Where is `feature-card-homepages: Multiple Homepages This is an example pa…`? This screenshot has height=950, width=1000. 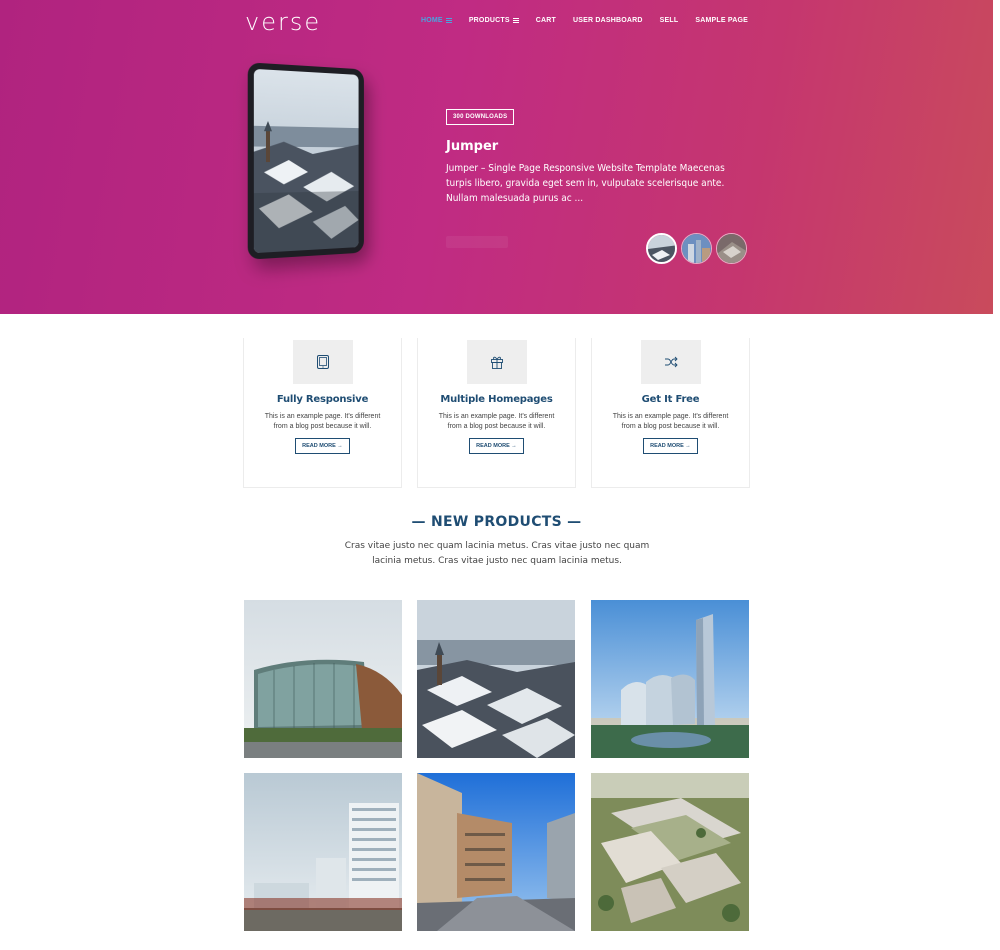 feature-card-homepages: Multiple Homepages This is an example pa… is located at coordinates (496, 413).